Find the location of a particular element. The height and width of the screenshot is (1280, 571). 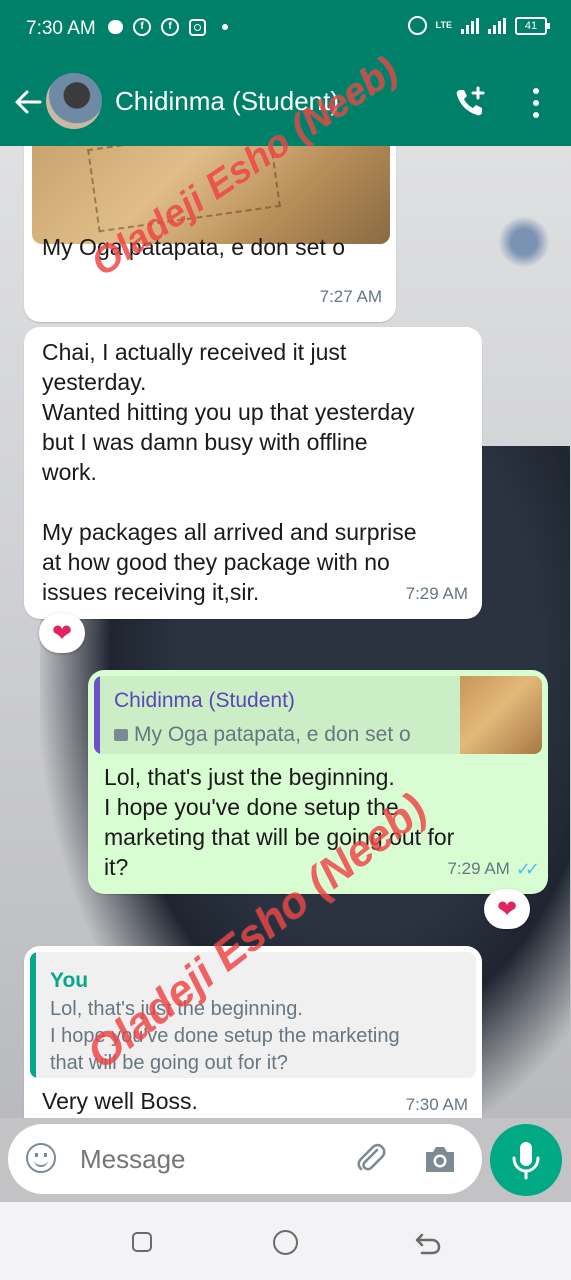

system-back-icon is located at coordinates (428, 1243).